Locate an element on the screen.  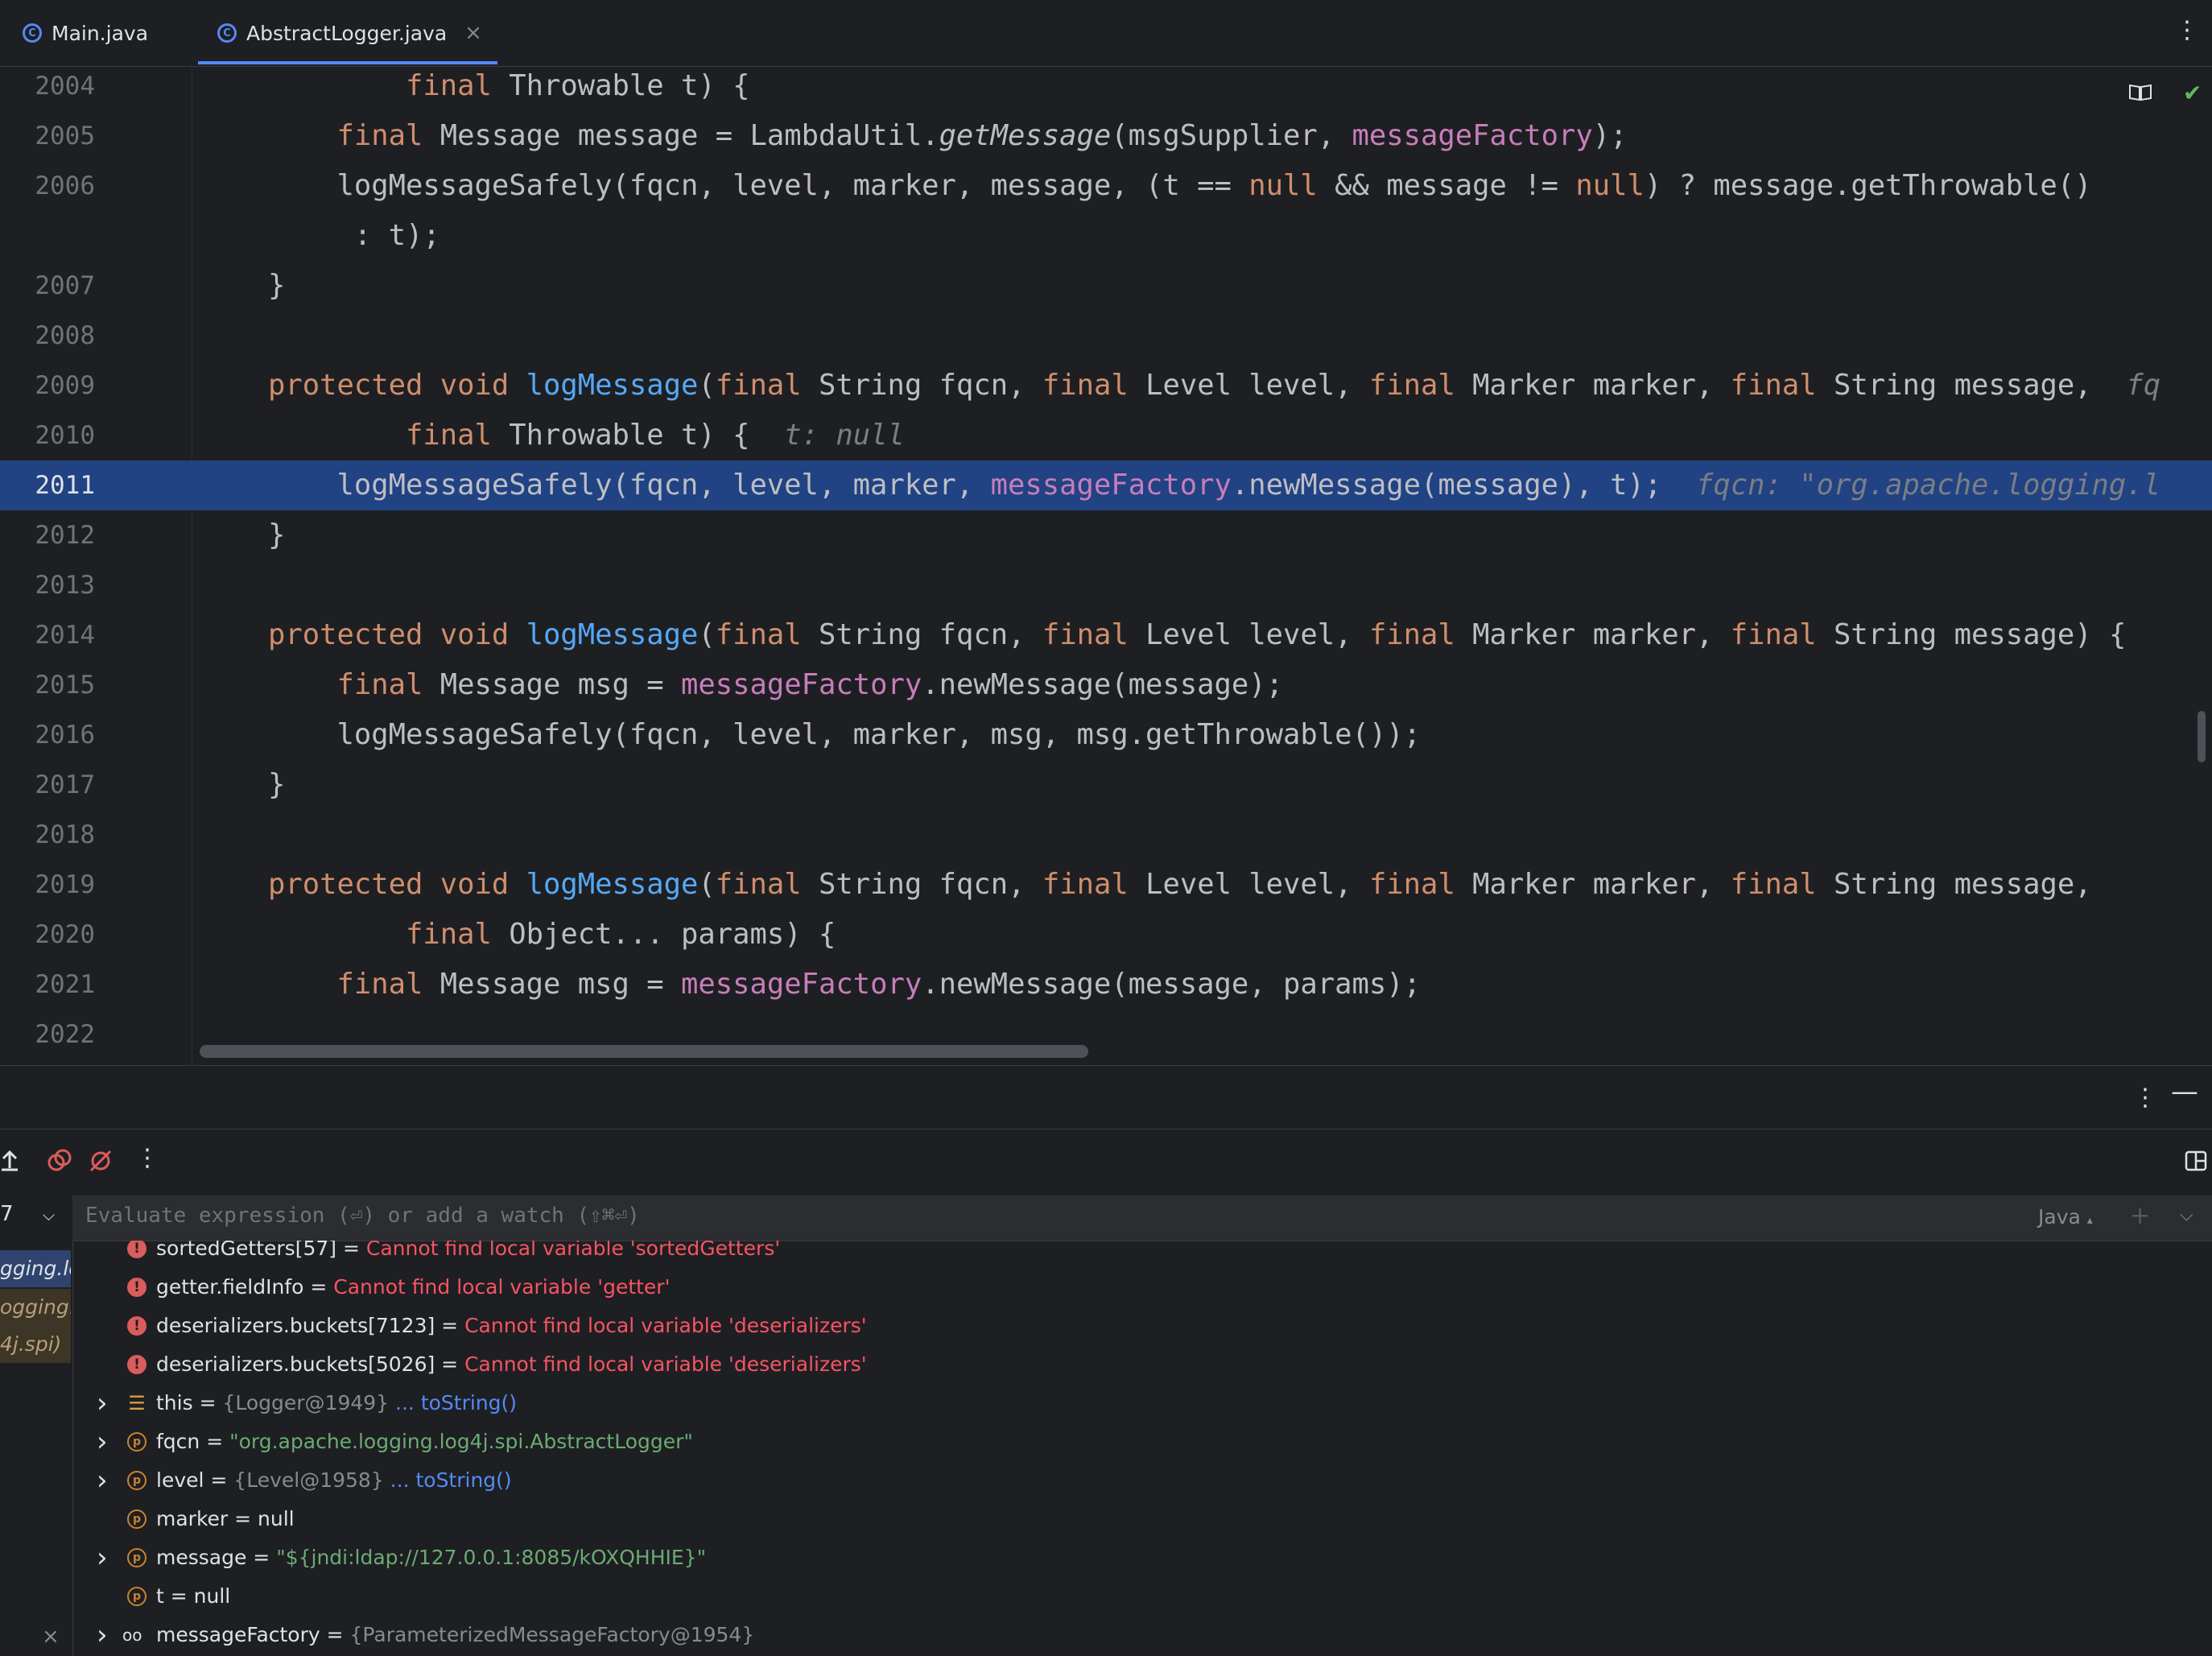
variable-row: p marker = null is located at coordinates (1139, 1519).